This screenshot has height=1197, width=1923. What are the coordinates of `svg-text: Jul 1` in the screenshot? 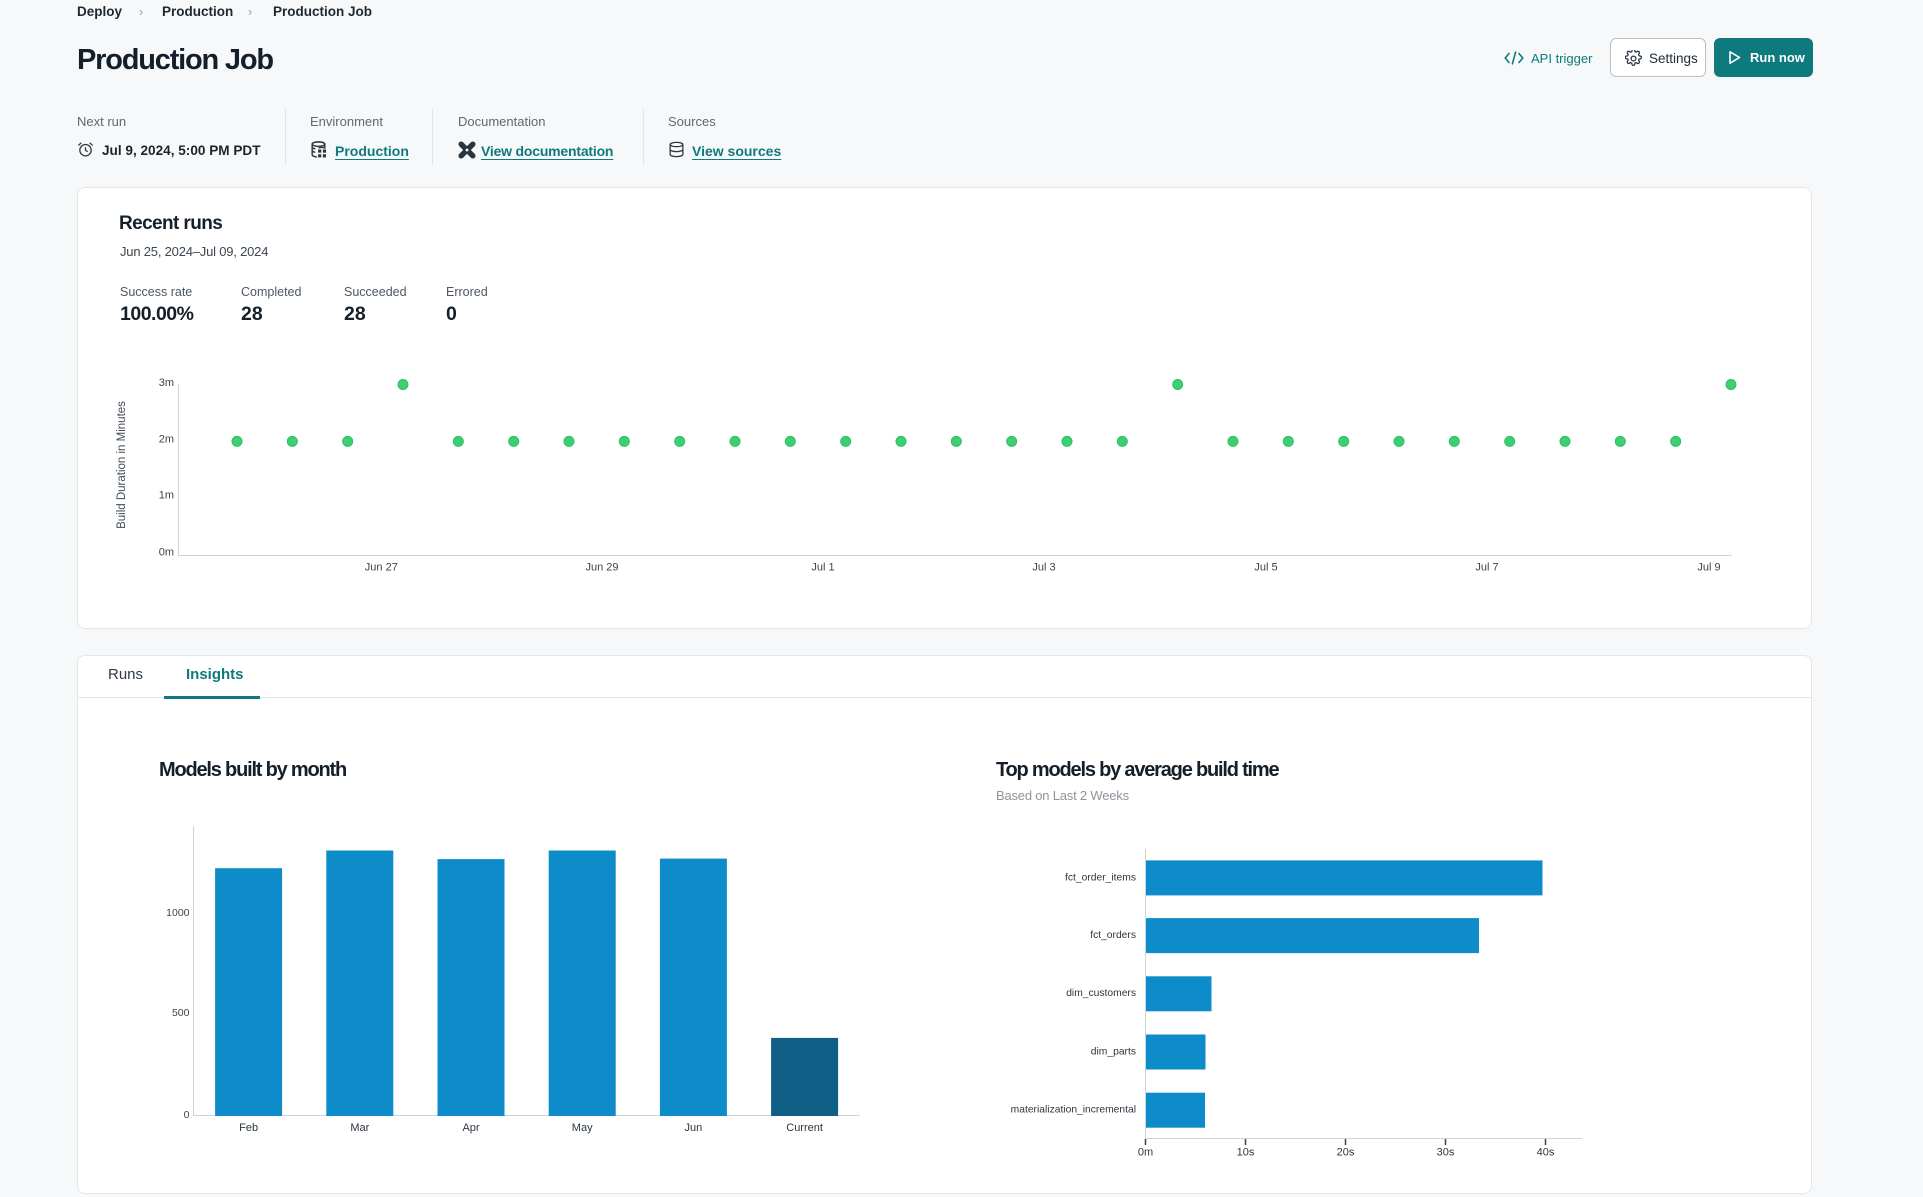 It's located at (822, 568).